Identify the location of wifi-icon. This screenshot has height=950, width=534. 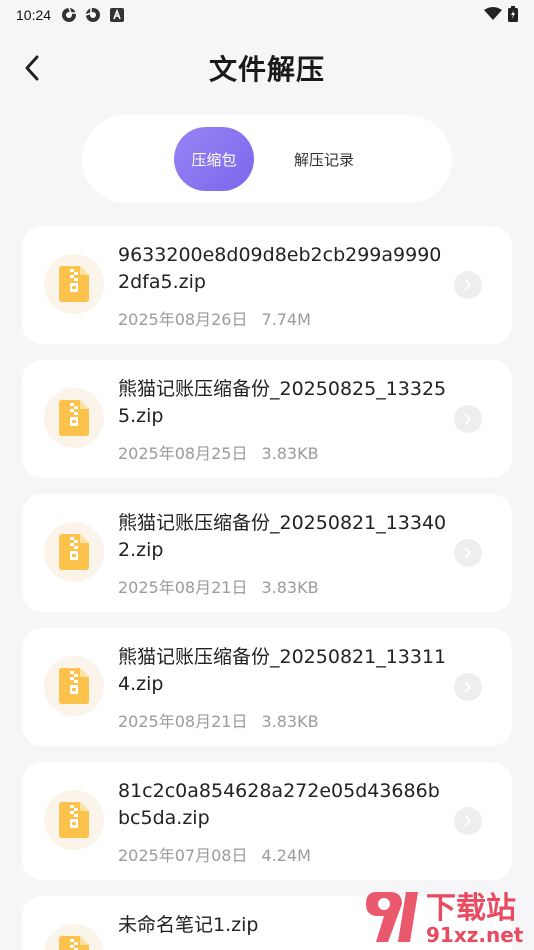
(493, 15).